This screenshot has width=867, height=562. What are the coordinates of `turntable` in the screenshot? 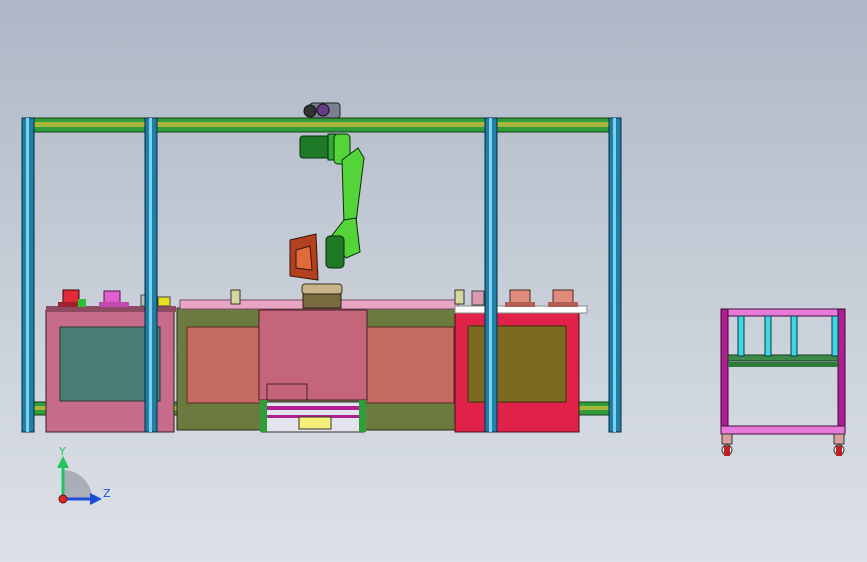 It's located at (322, 296).